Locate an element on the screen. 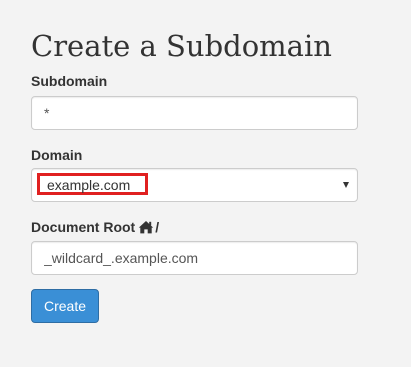 Image resolution: width=411 pixels, height=367 pixels. domain-select-value: example.com is located at coordinates (89, 185).